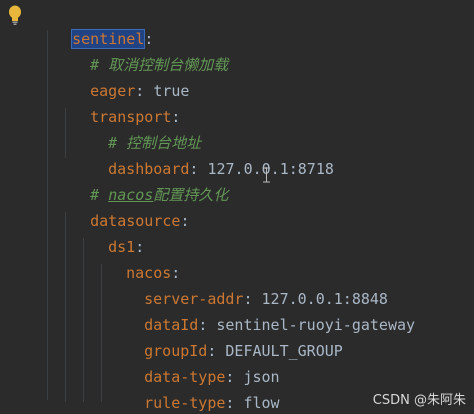 This screenshot has height=414, width=474. What do you see at coordinates (121, 79) in the screenshot?
I see `code-line: eager: true` at bounding box center [121, 79].